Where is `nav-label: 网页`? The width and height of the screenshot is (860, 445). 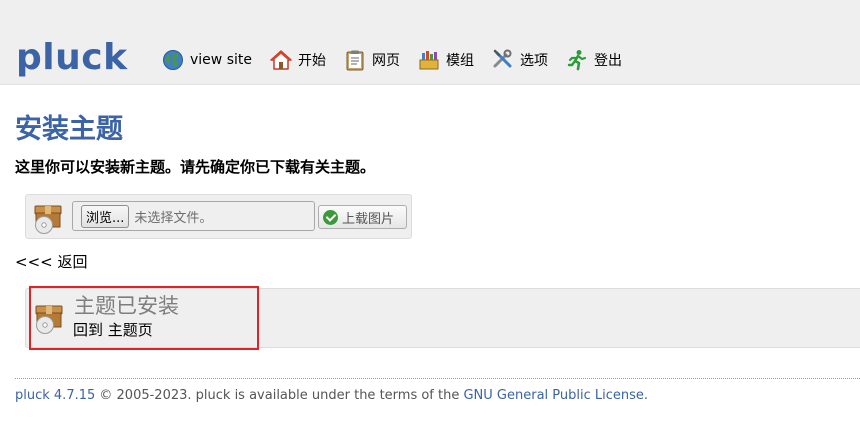
nav-label: 网页 is located at coordinates (385, 61).